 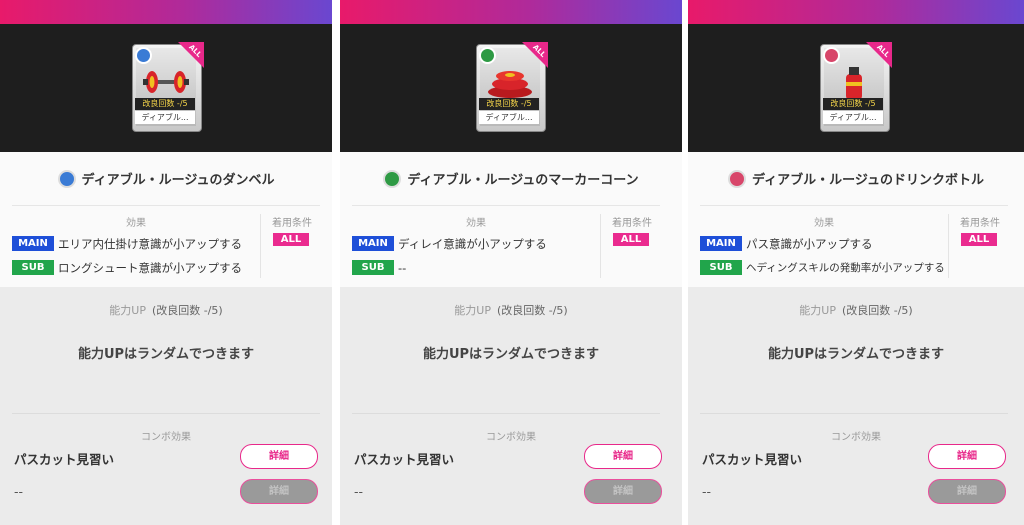 I want to click on marker-cone-icon, so click(x=510, y=84).